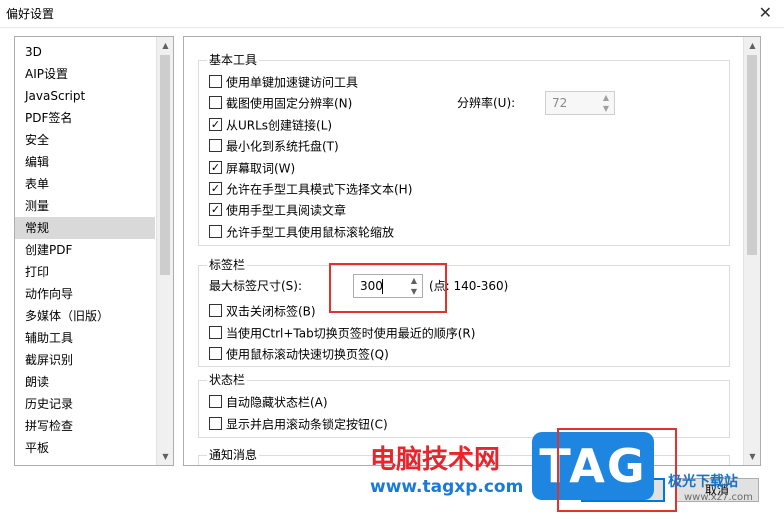 The height and width of the screenshot is (519, 784). I want to click on option-label: 使用单键加速键访问工具, so click(292, 82).